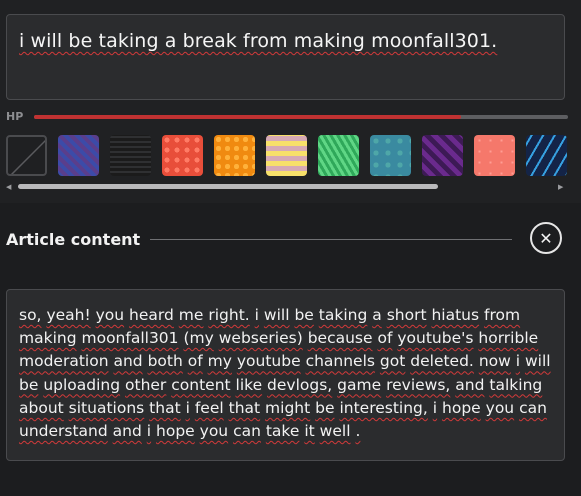 Image resolution: width=581 pixels, height=496 pixels. I want to click on pattern-swatch-none, so click(26, 155).